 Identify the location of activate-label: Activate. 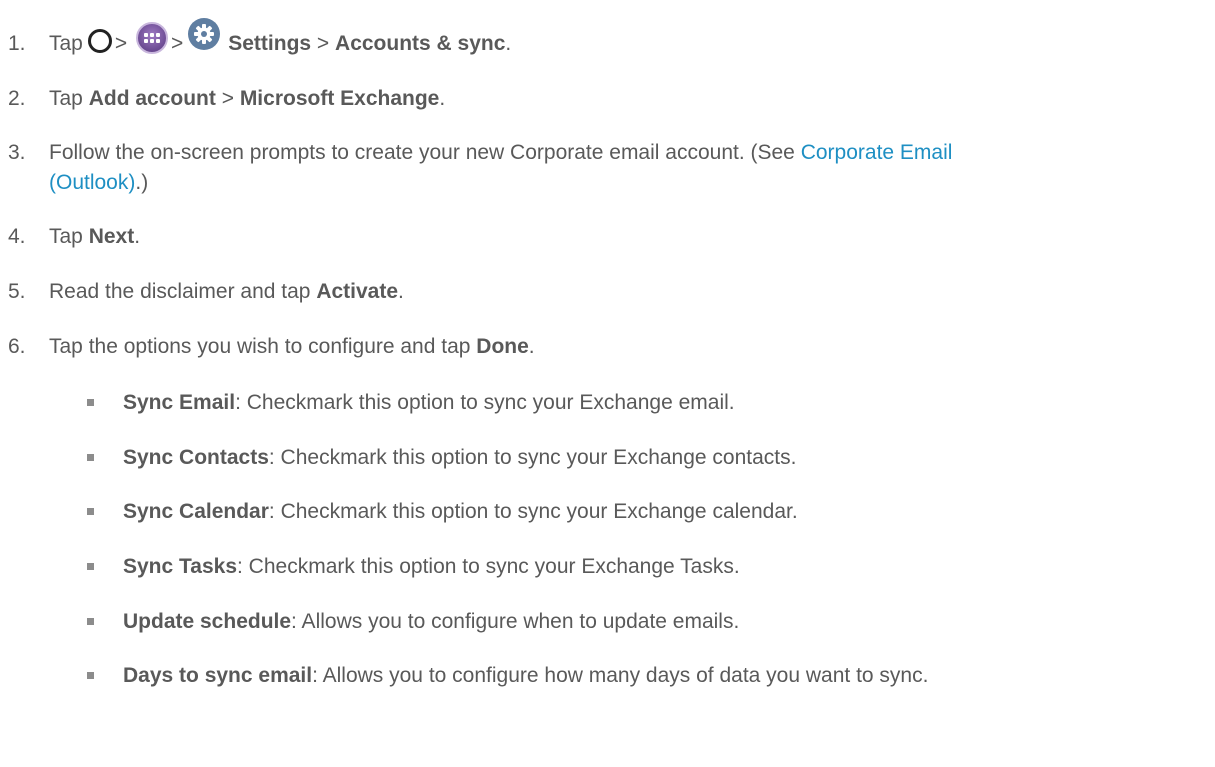
(357, 291).